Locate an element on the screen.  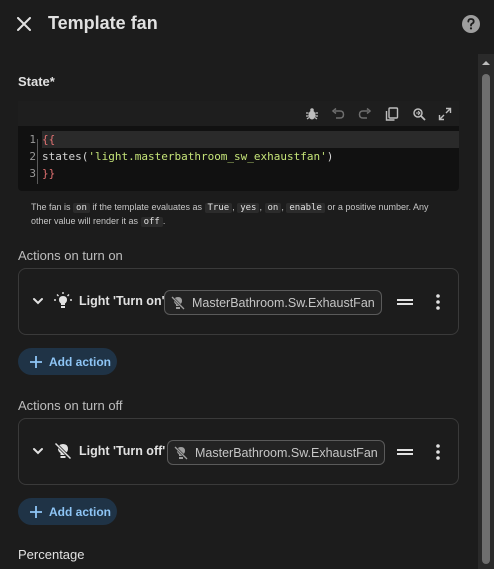
code-token: }} is located at coordinates (49, 173).